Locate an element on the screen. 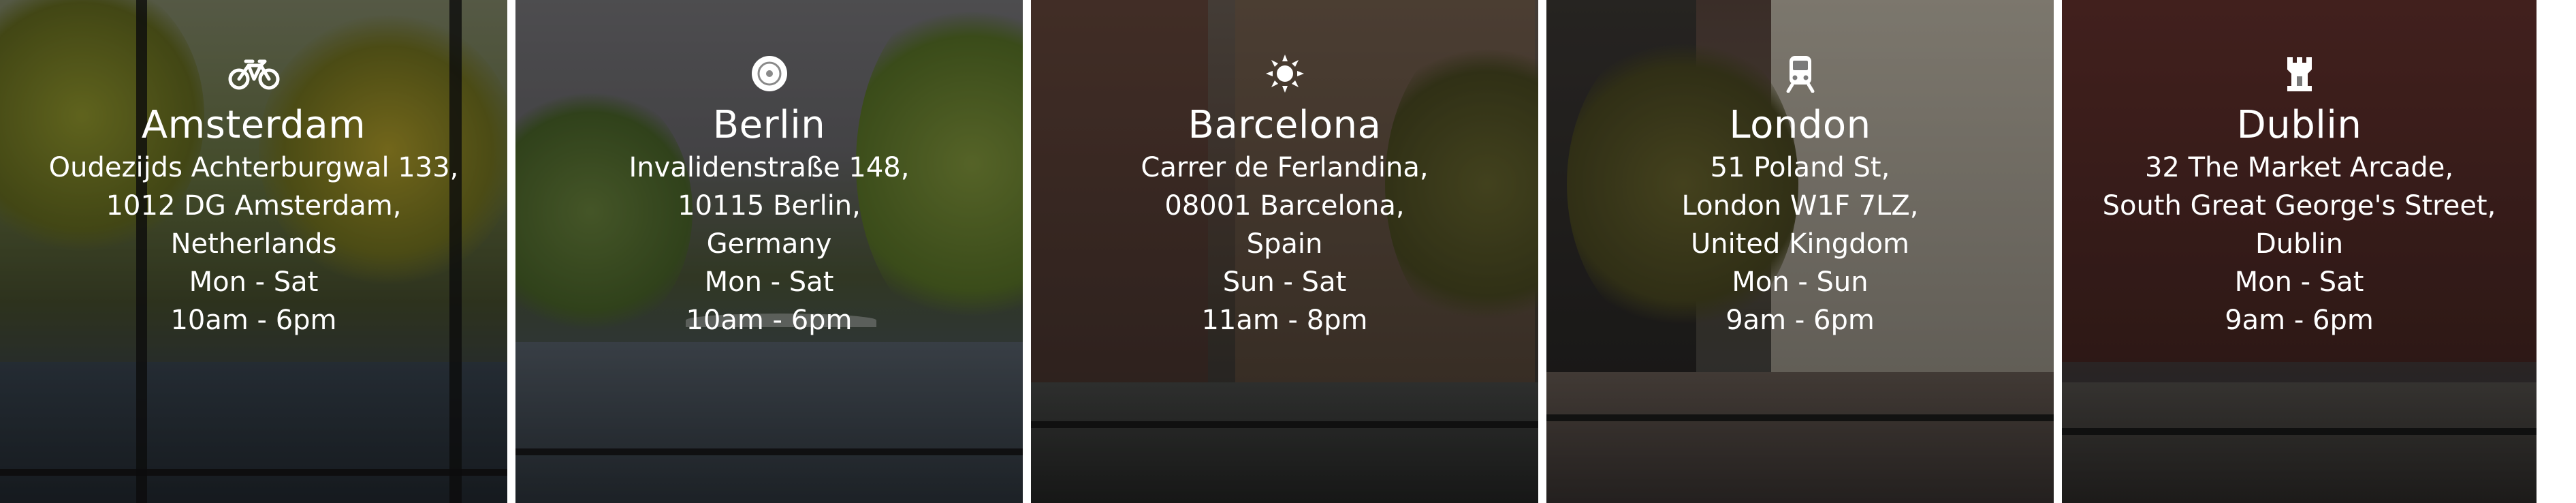 The image size is (2576, 503). sun-icon is located at coordinates (1284, 74).